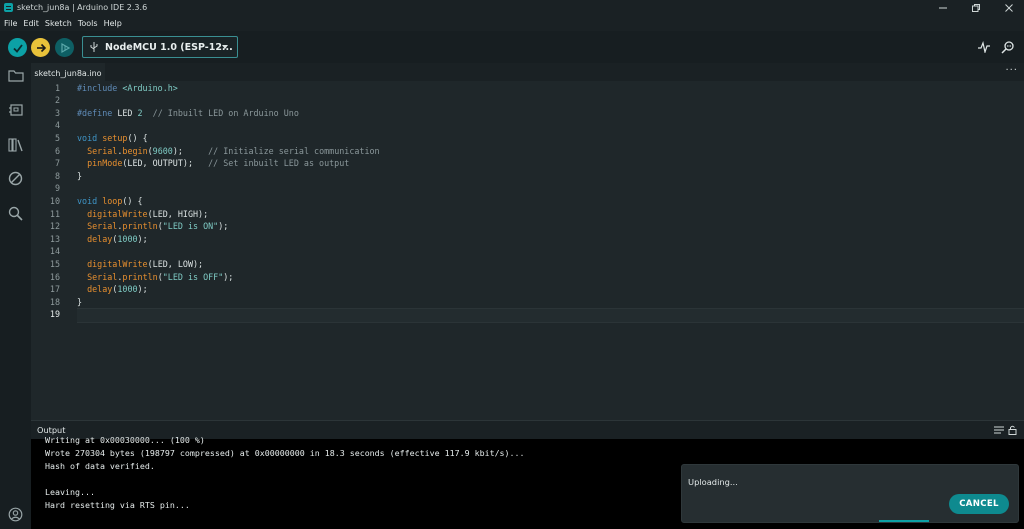  I want to click on code-line: digitalWrite(LED, HIGH);, so click(142, 214).